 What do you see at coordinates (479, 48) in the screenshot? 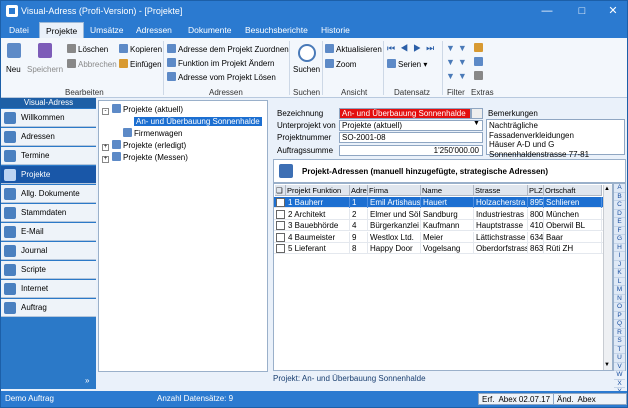
I see `extras-settings-icon` at bounding box center [479, 48].